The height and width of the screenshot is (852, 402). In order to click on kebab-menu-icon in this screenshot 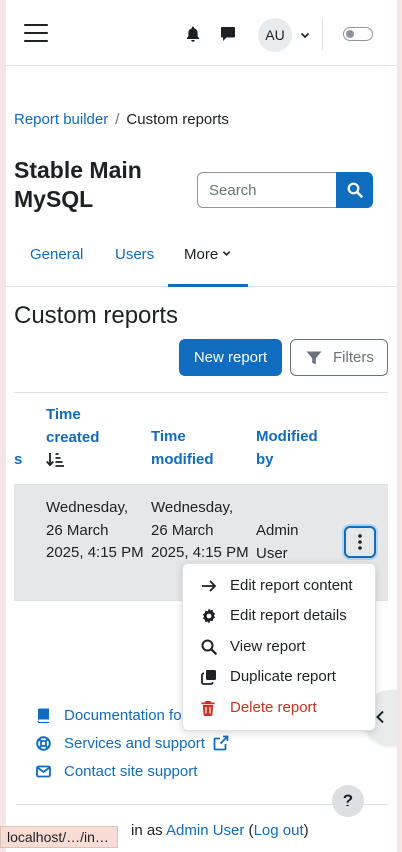, I will do `click(360, 542)`.